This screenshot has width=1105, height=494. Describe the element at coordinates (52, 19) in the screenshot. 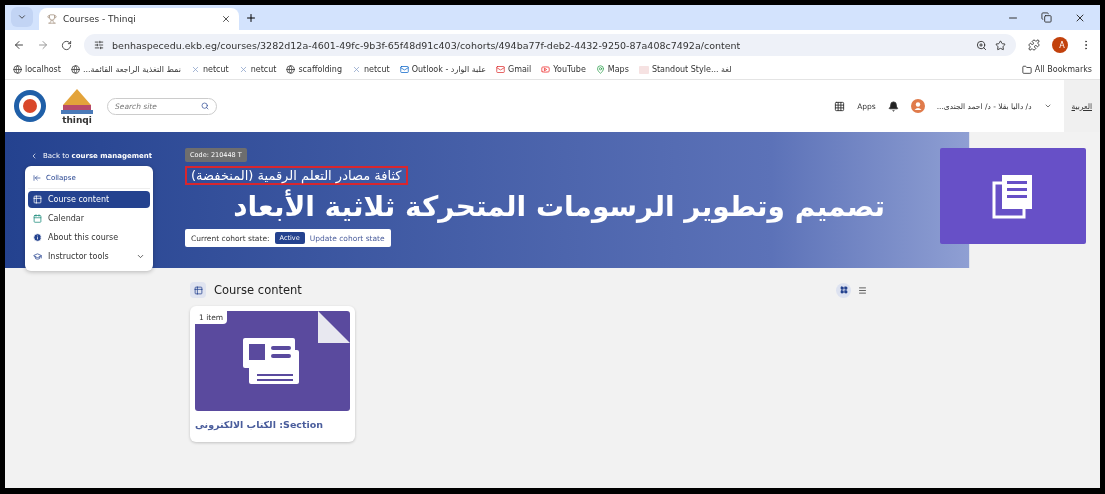

I see `trophy-icon` at that location.